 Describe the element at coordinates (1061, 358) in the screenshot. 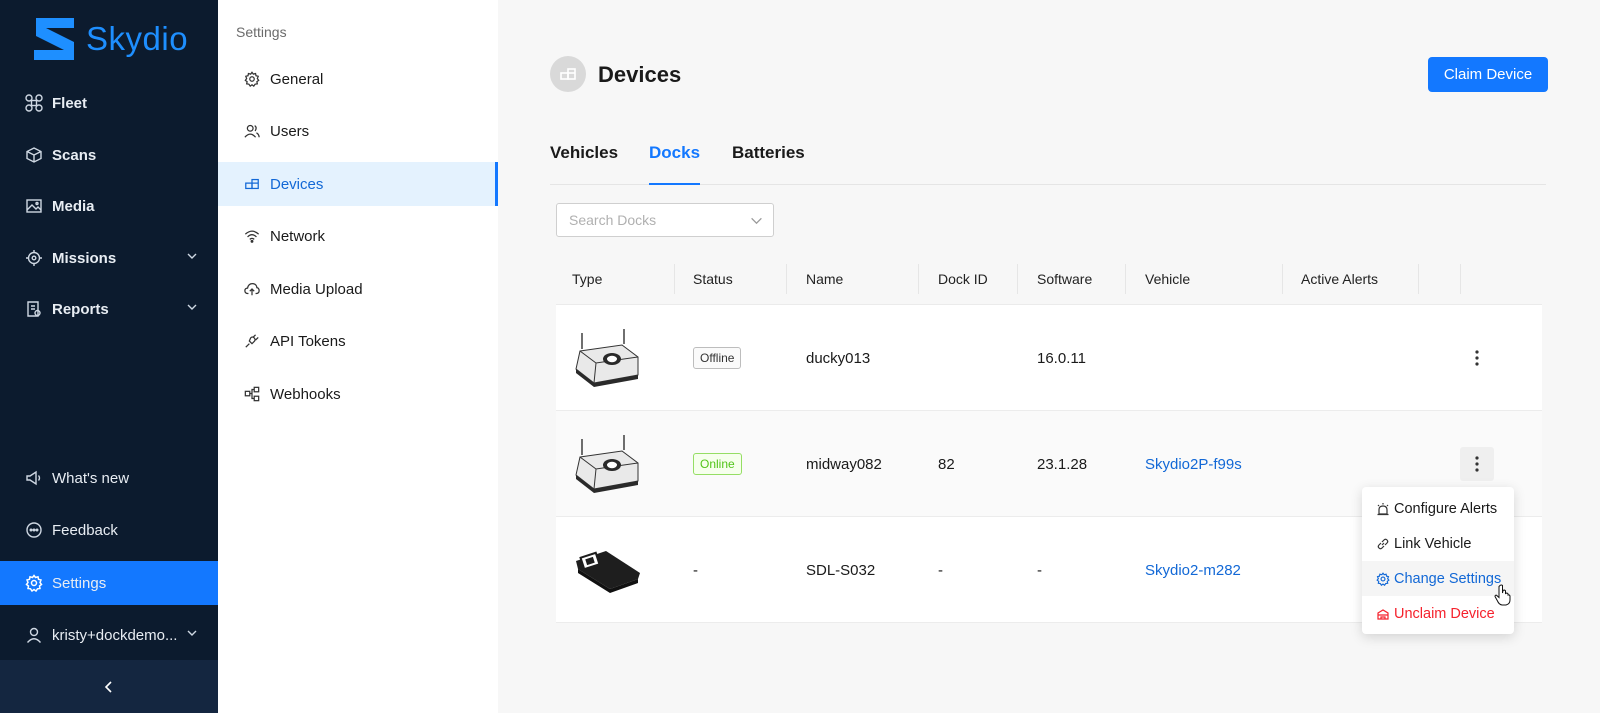

I see `software-version: 16.0.11` at that location.